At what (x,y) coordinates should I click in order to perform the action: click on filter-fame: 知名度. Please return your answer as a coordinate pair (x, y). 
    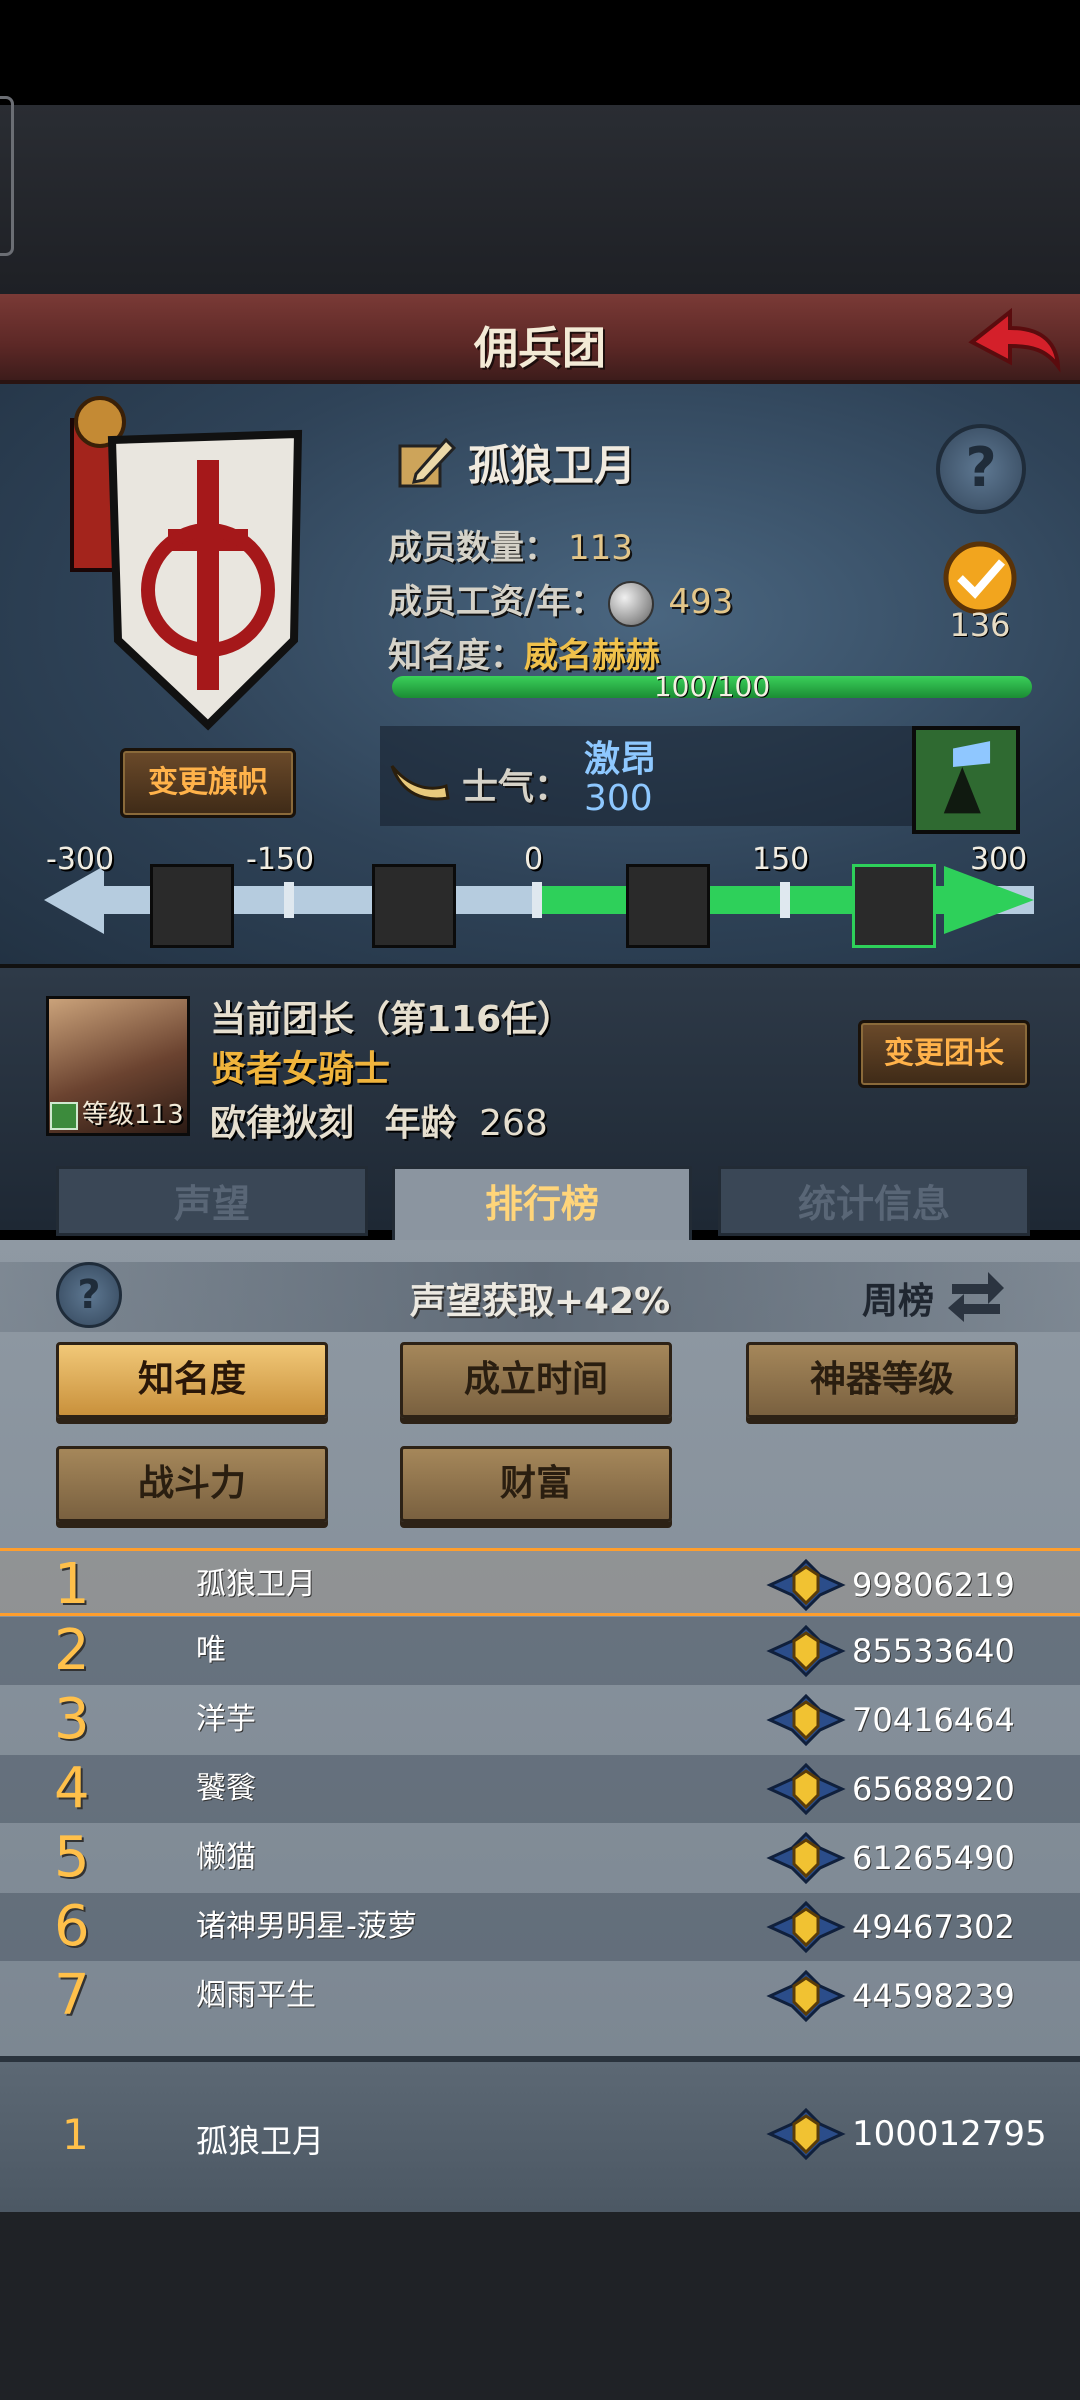
    Looking at the image, I should click on (192, 1380).